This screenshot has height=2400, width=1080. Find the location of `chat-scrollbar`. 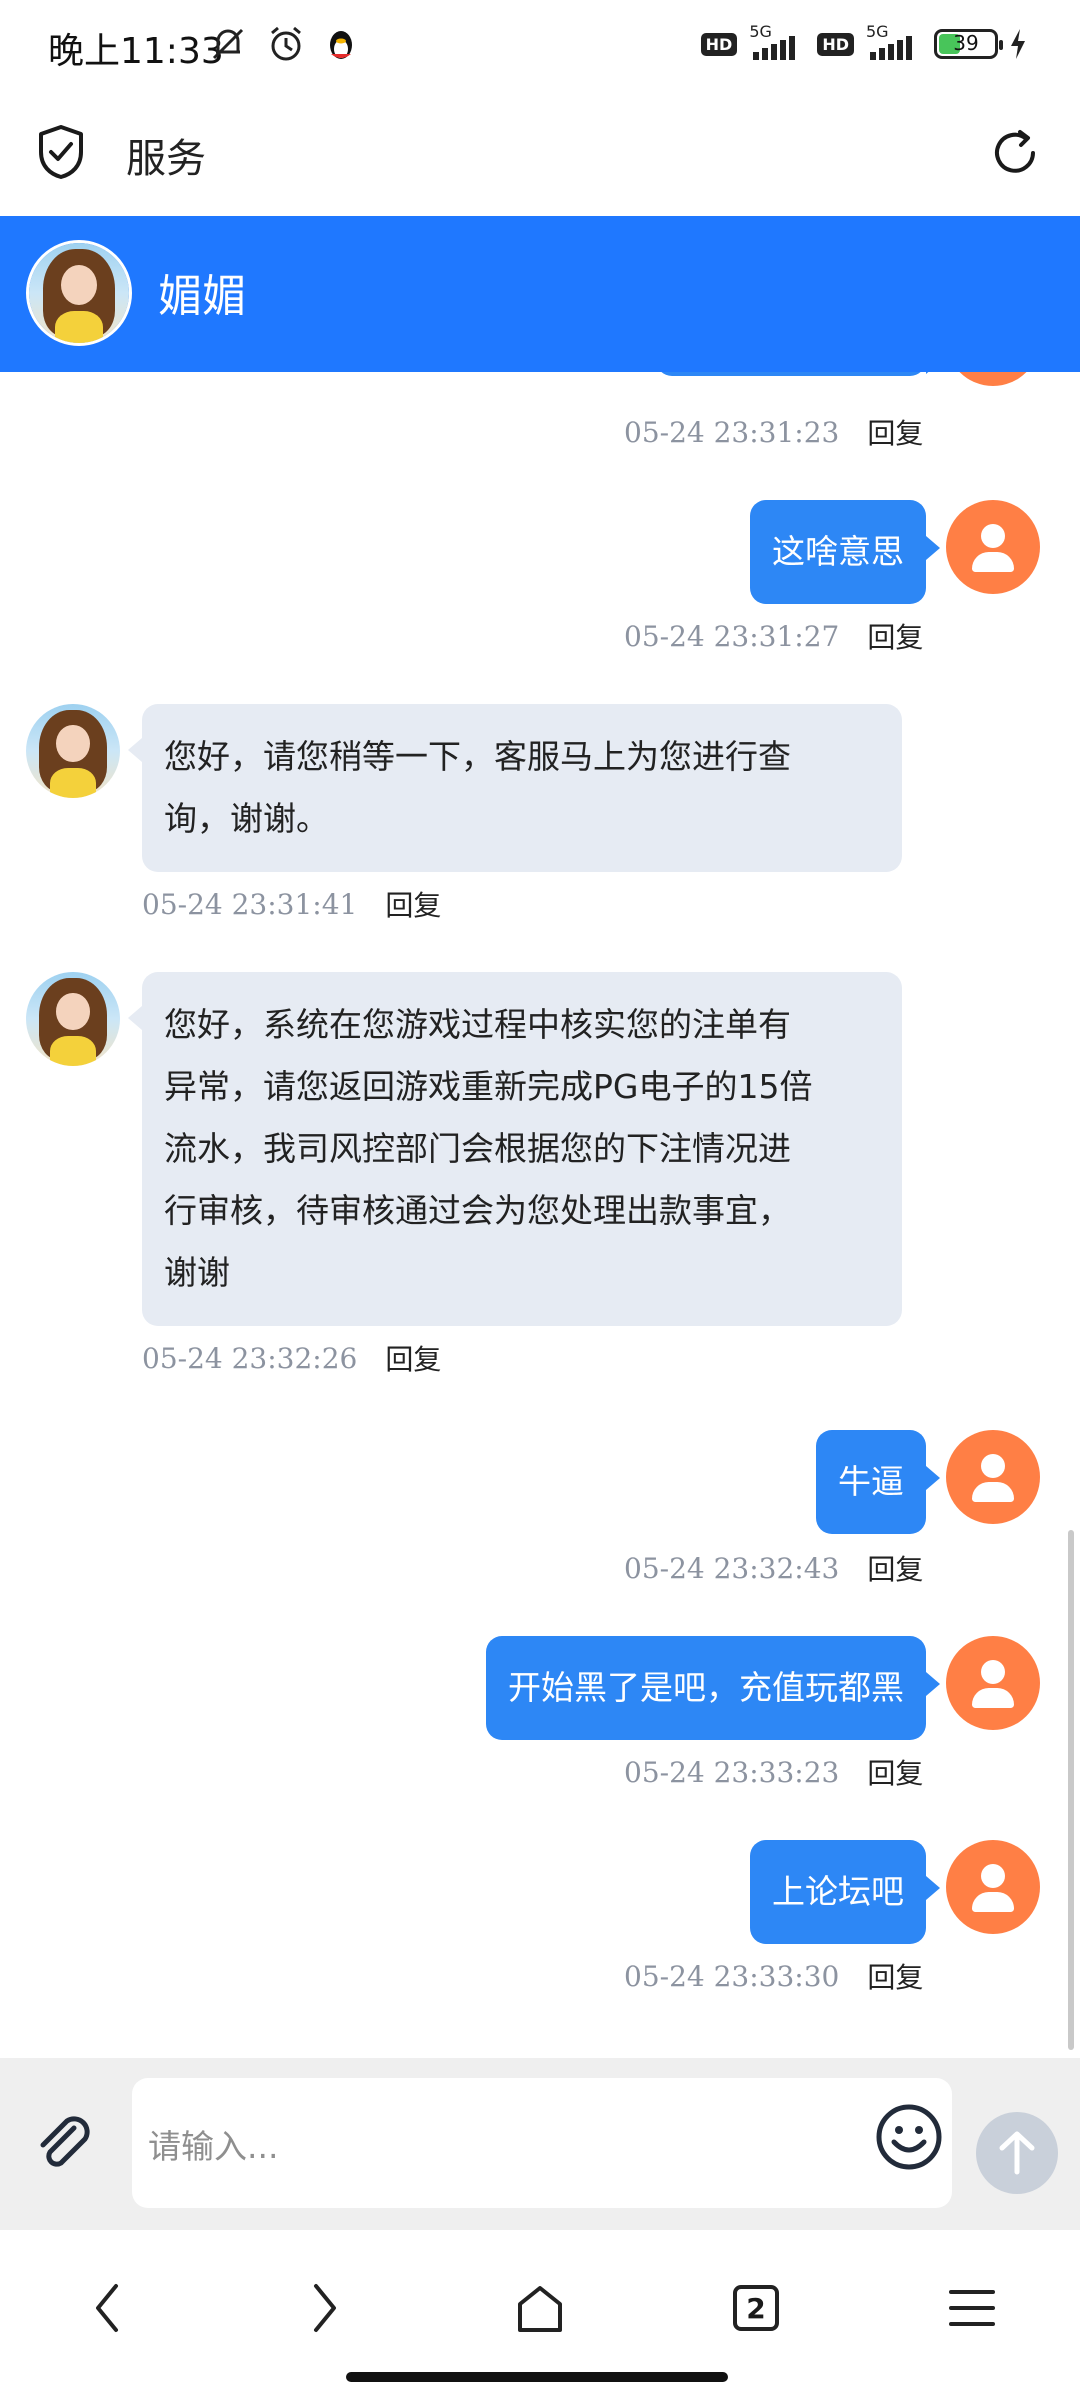

chat-scrollbar is located at coordinates (1071, 1790).